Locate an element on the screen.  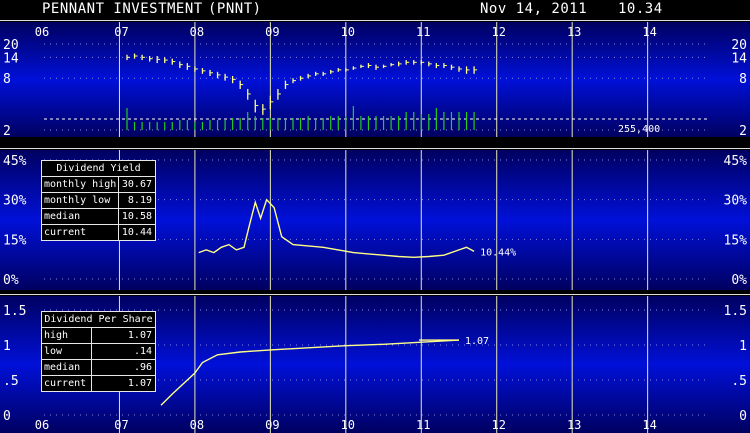
y-tick-label-left: 0 is located at coordinates (7, 416).